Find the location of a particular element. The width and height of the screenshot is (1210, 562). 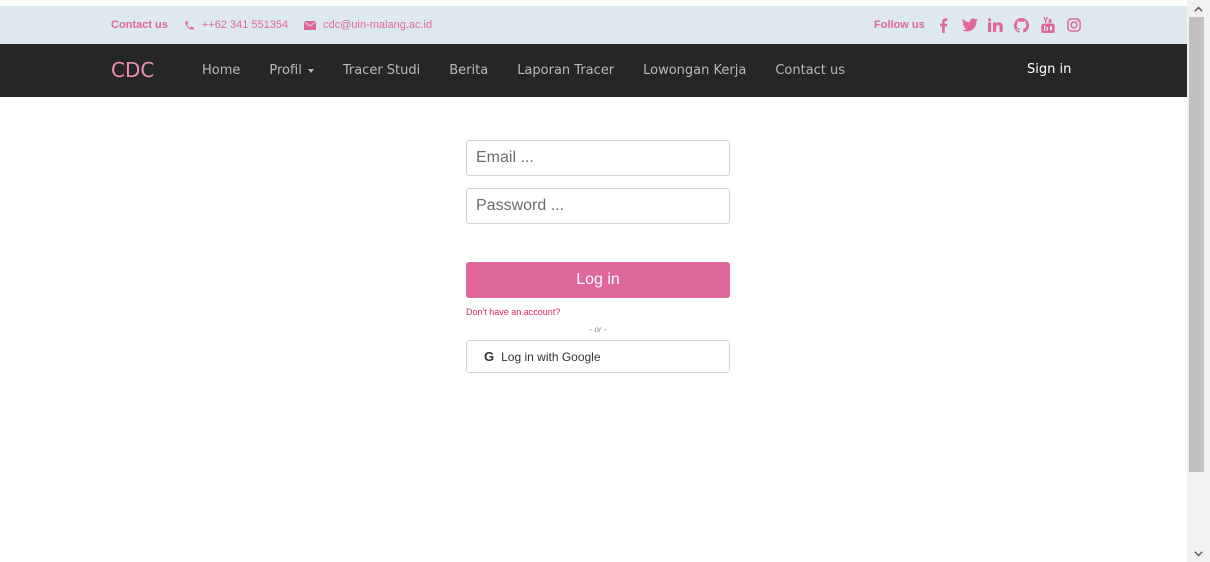

nav-item-profil: Profil is located at coordinates (291, 70).